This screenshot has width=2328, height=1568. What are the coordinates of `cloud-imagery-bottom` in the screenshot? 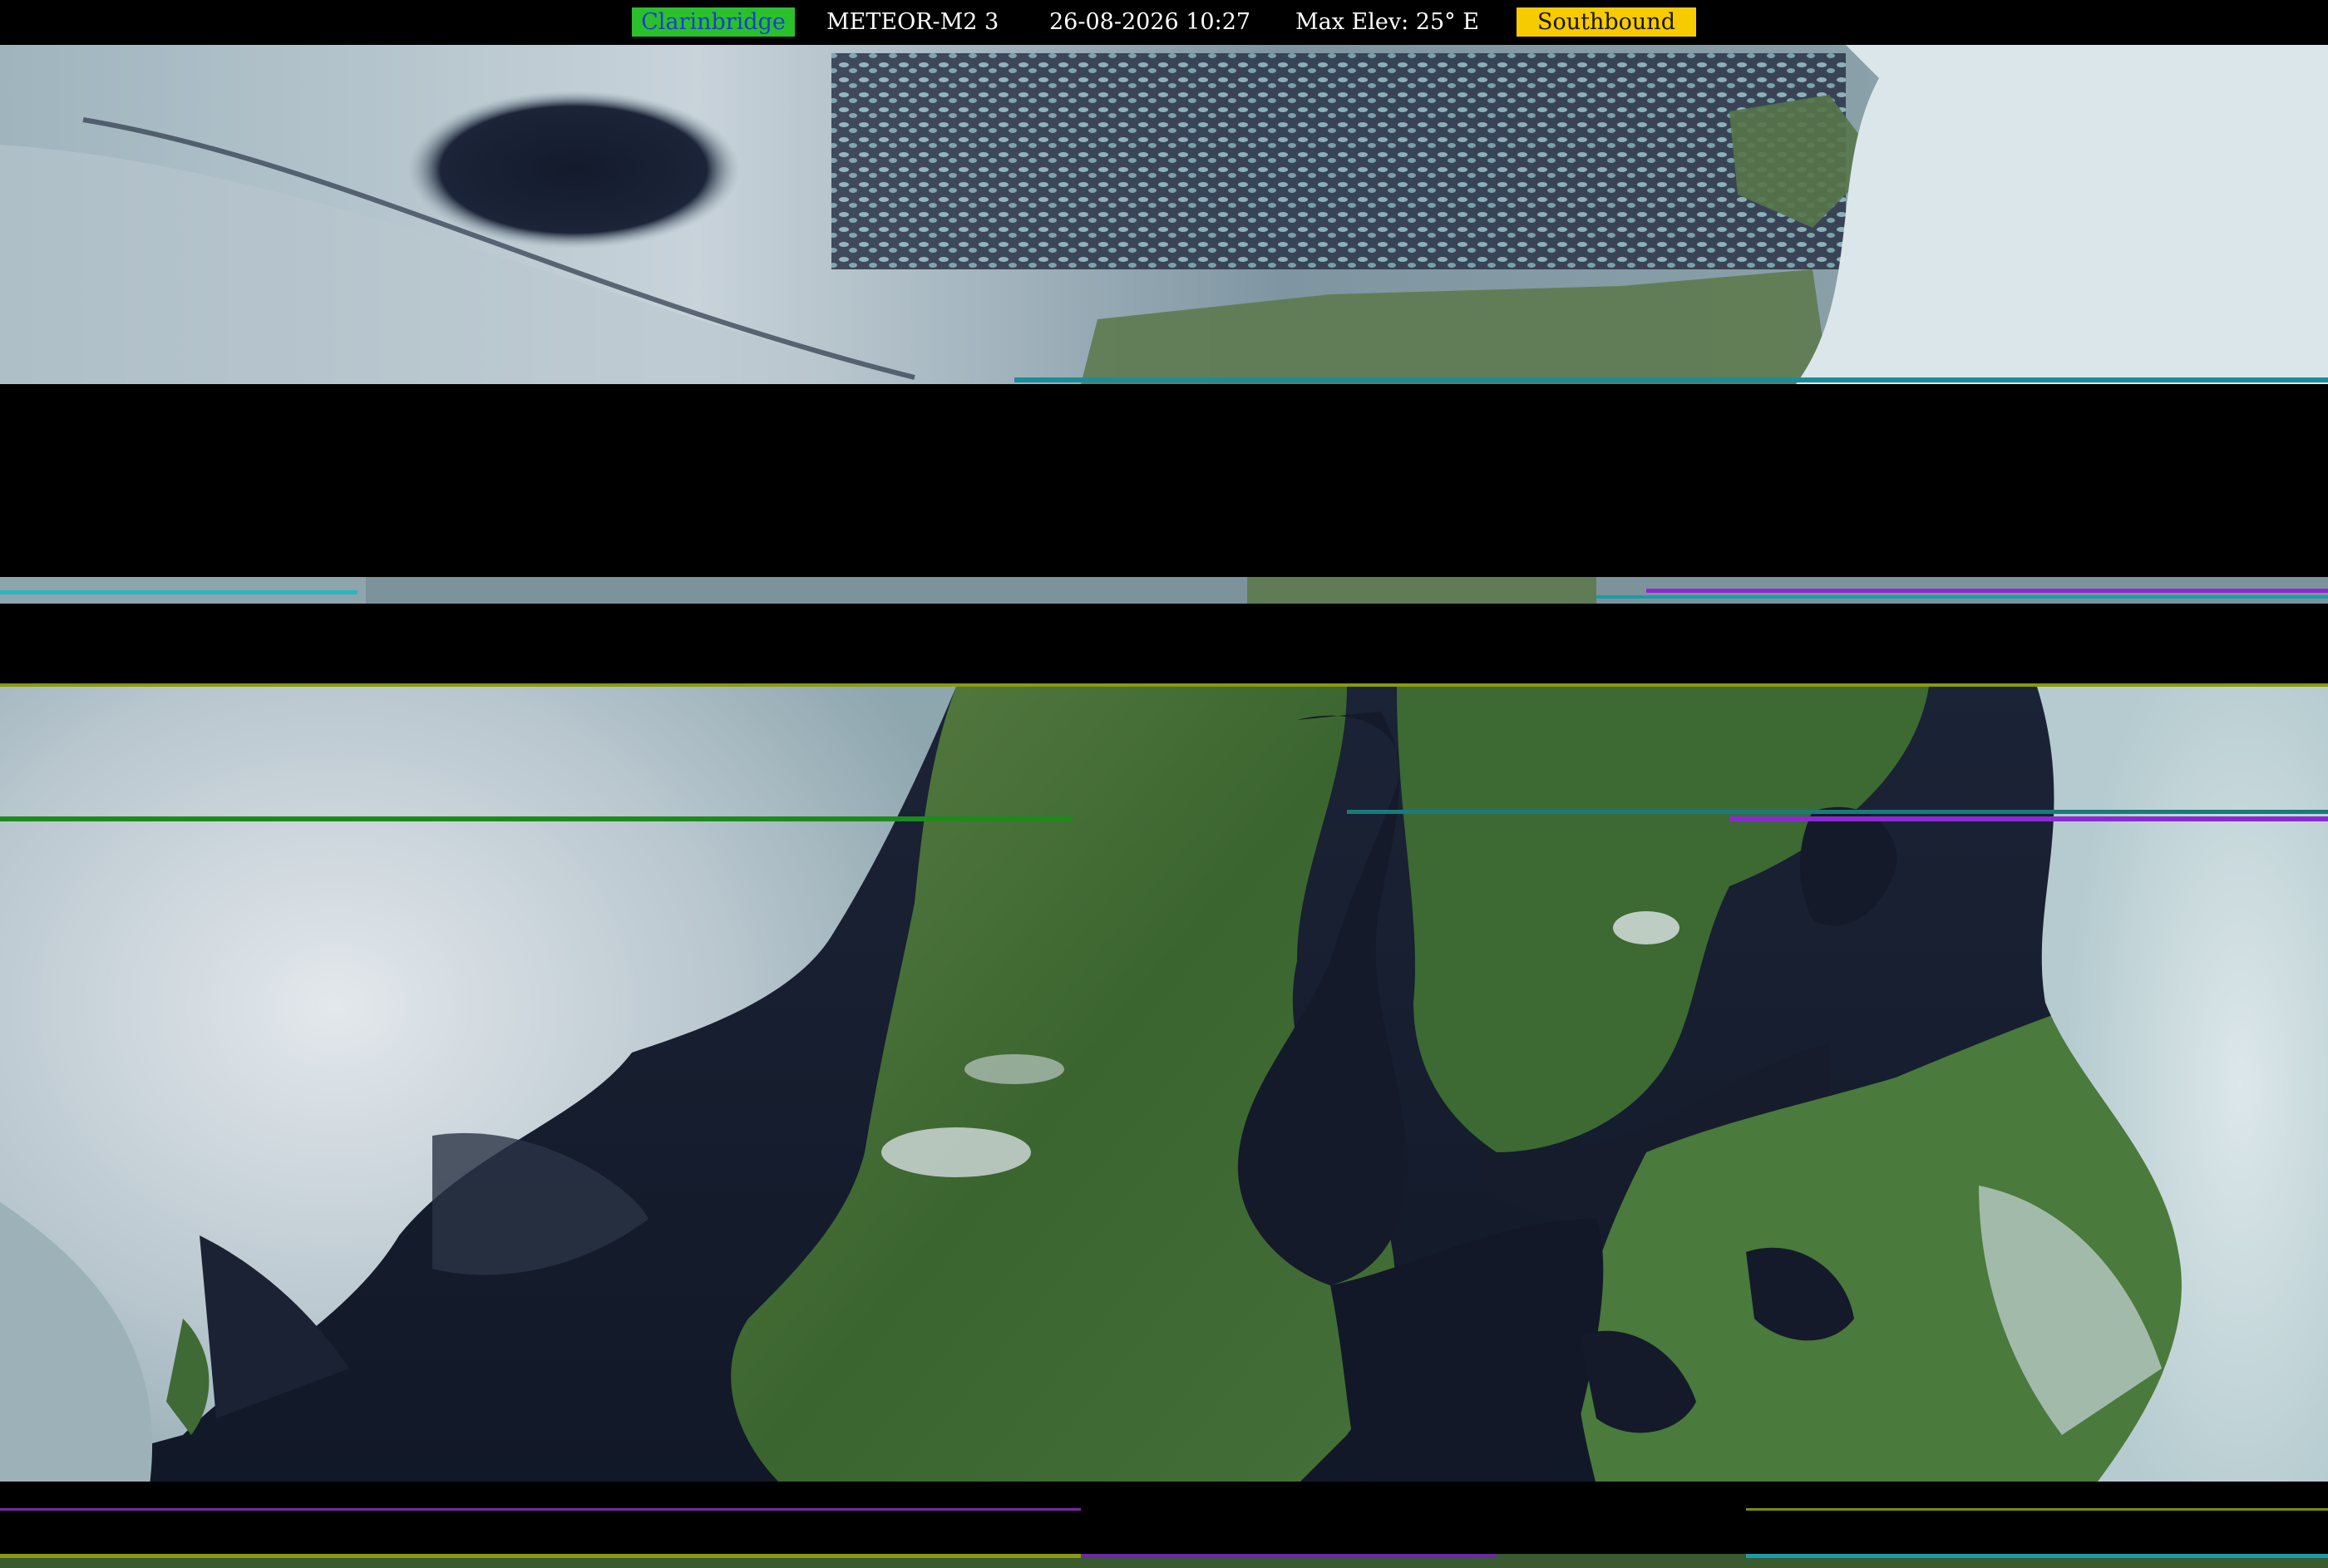 It's located at (1164, 1539).